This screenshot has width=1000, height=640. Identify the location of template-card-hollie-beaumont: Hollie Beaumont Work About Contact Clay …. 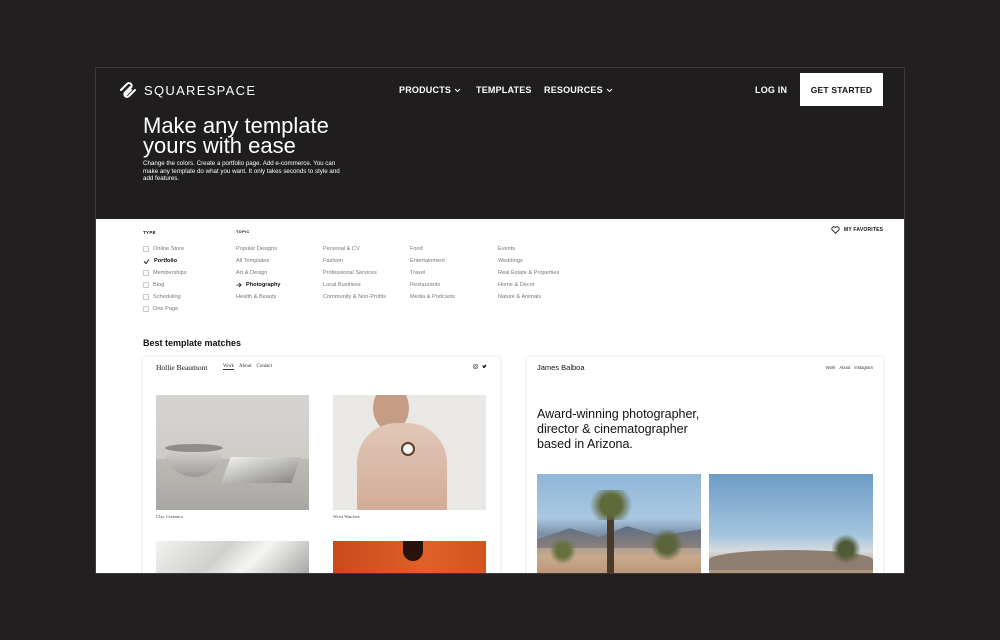
(321, 465).